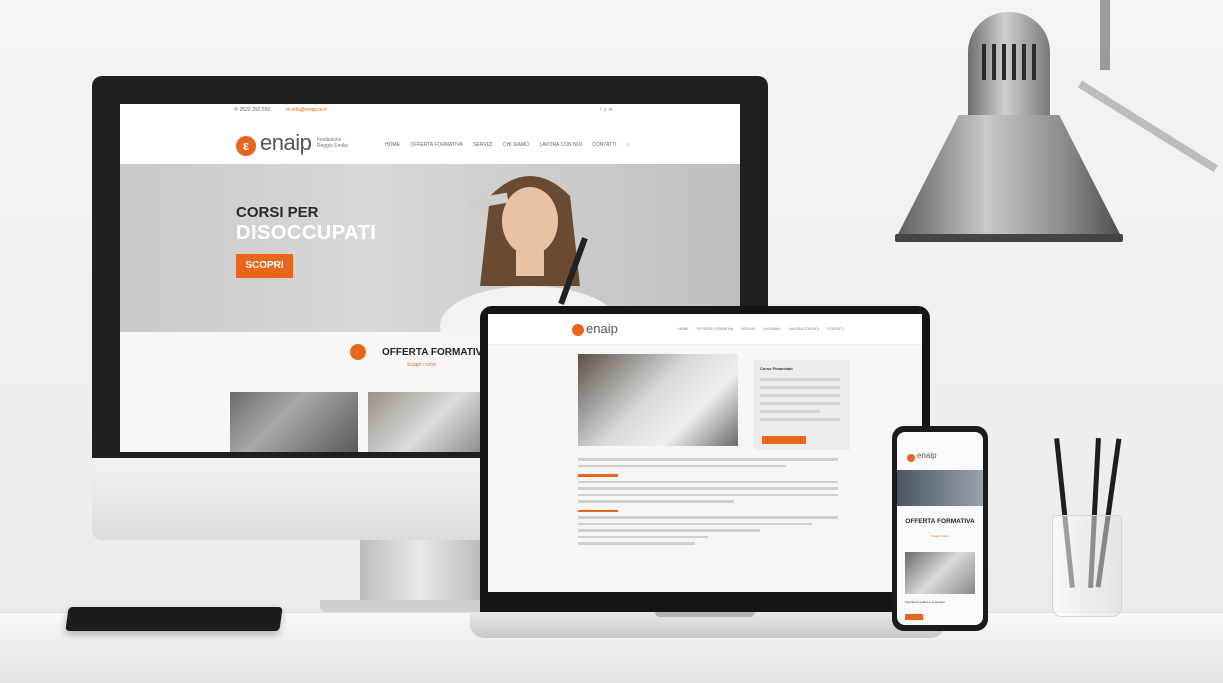 This screenshot has height=683, width=1223. Describe the element at coordinates (1105, 35) in the screenshot. I see `lamp-pole` at that location.